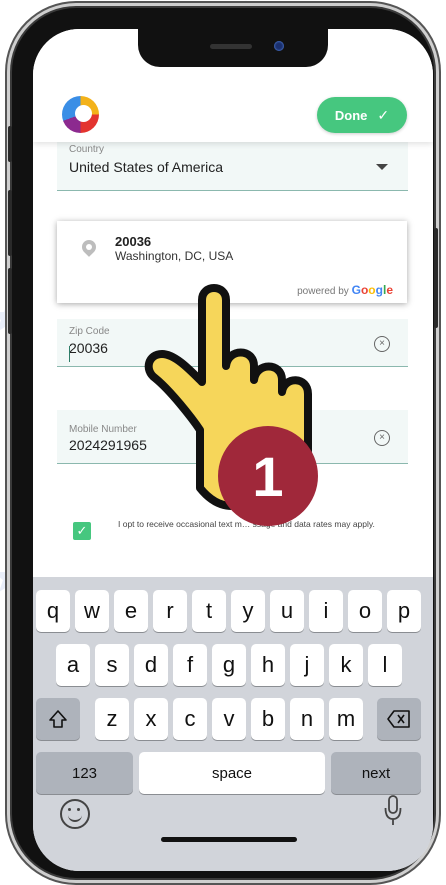 This screenshot has height=885, width=446. What do you see at coordinates (151, 719) in the screenshot?
I see `key-x: x` at bounding box center [151, 719].